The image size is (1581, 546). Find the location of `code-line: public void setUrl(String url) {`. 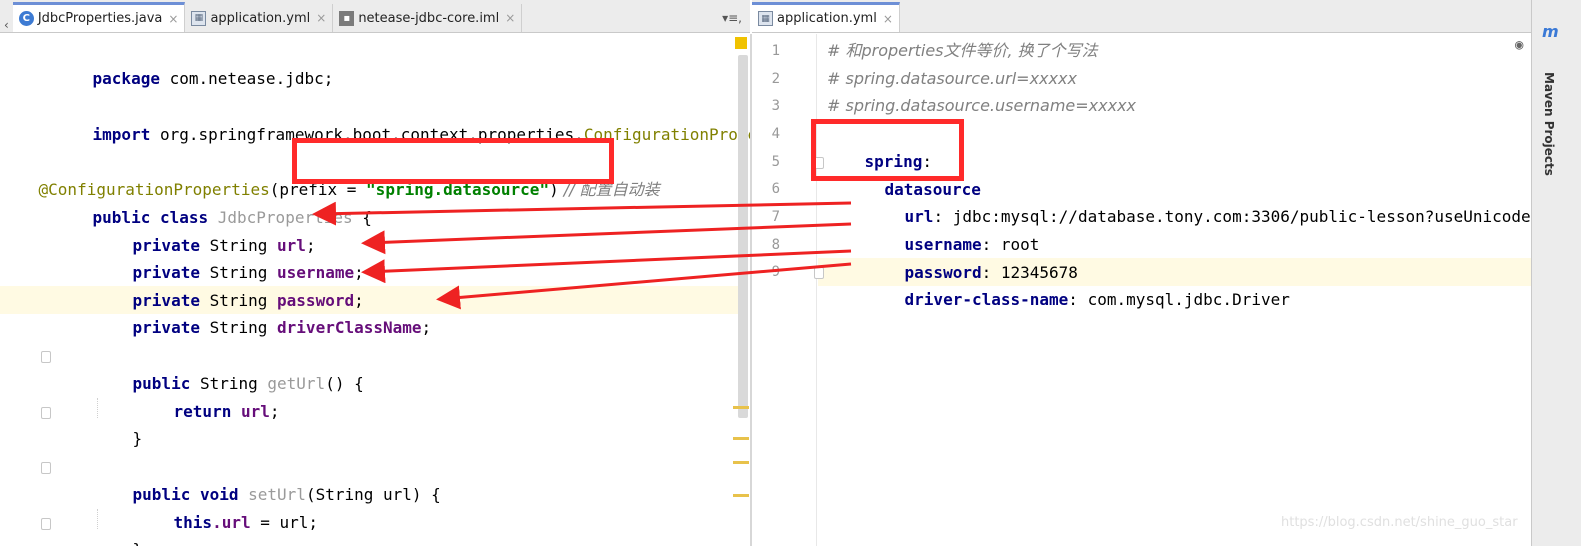

code-line: public void setUrl(String url) { is located at coordinates (286, 494).